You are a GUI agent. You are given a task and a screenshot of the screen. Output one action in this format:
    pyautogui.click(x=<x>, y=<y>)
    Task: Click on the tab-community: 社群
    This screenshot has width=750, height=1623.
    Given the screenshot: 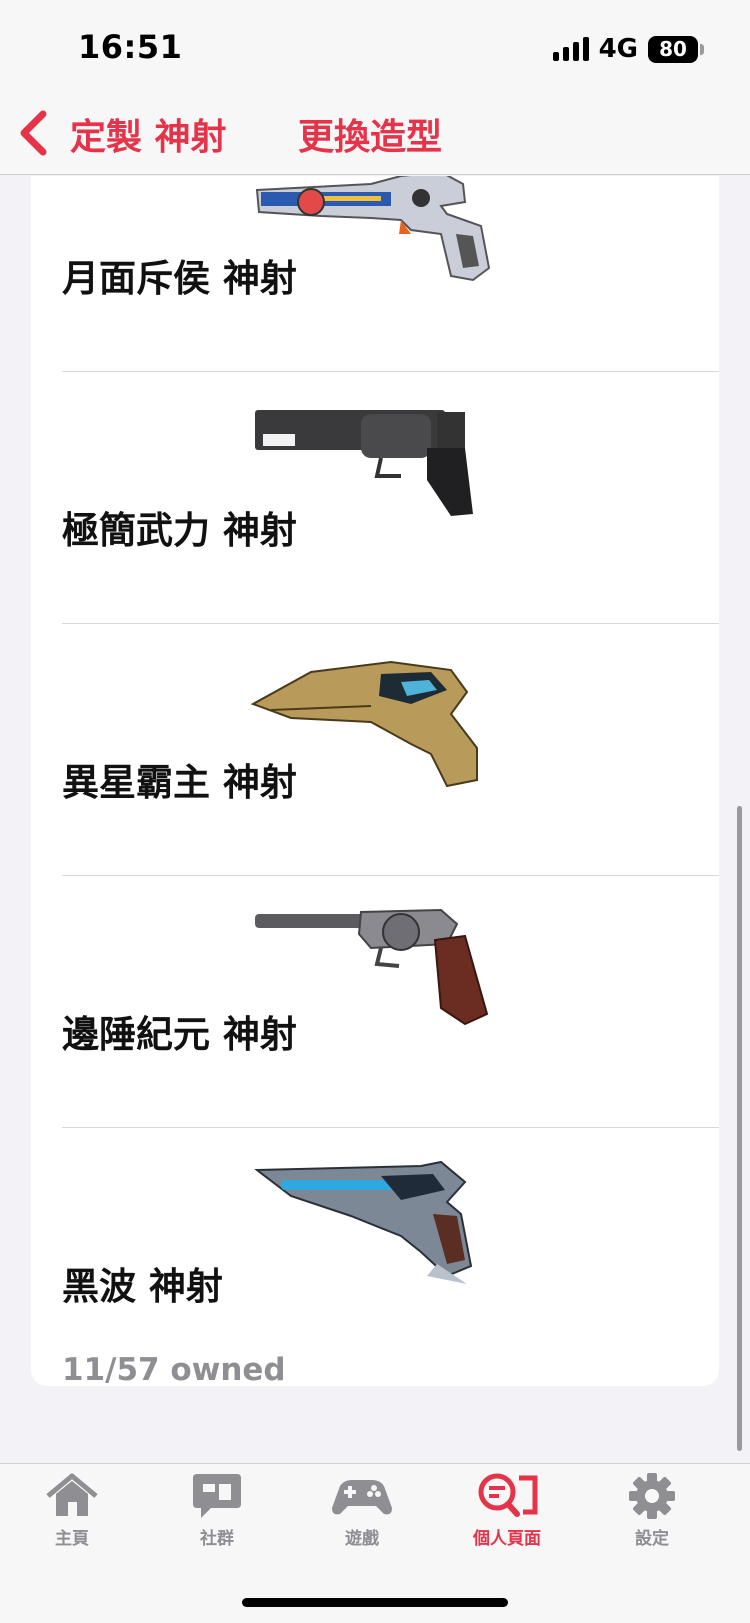 What is the action you would take?
    pyautogui.click(x=217, y=1510)
    